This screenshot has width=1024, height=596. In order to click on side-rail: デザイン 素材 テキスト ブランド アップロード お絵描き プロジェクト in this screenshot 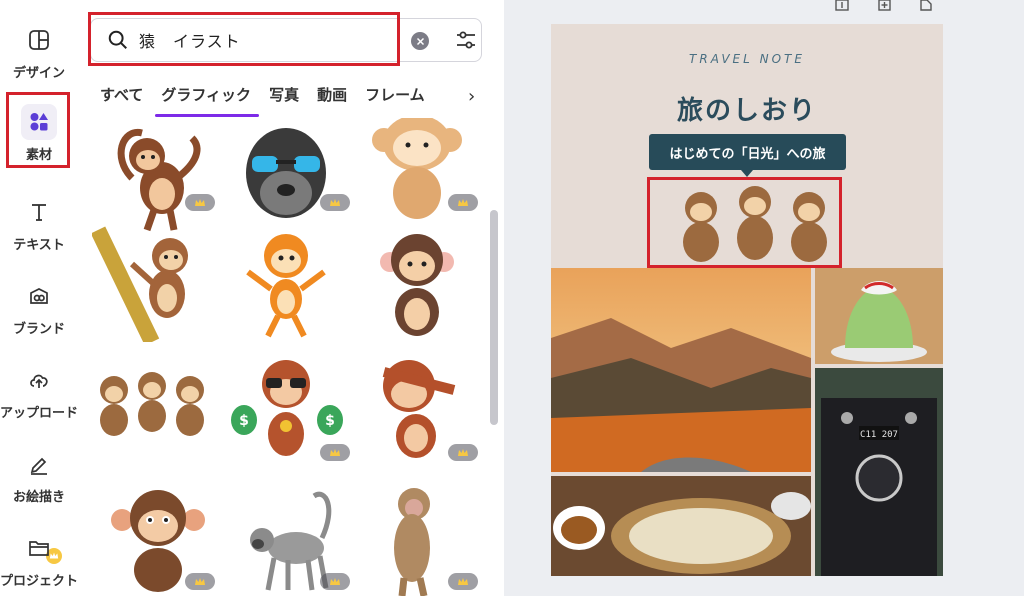, I will do `click(39, 298)`.